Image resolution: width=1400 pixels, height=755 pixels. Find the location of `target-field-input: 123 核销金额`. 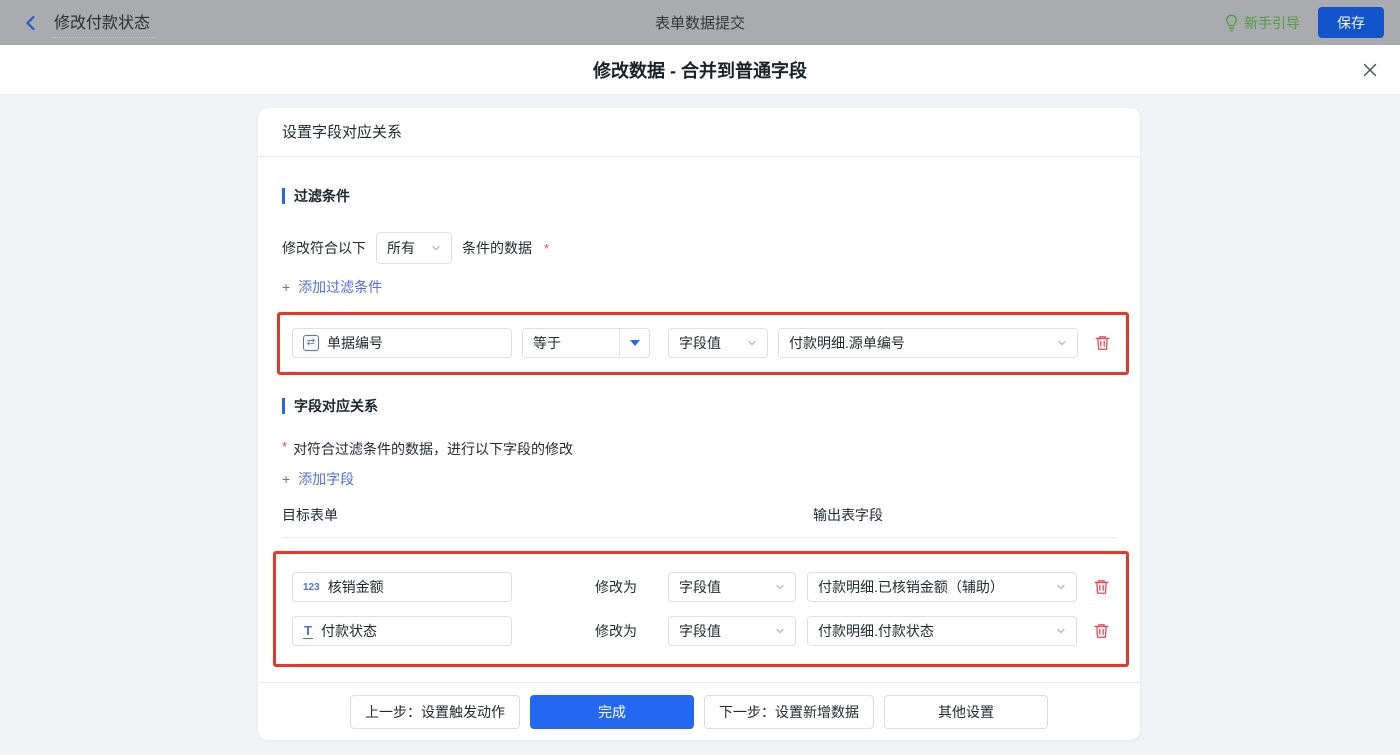

target-field-input: 123 核销金额 is located at coordinates (402, 587).